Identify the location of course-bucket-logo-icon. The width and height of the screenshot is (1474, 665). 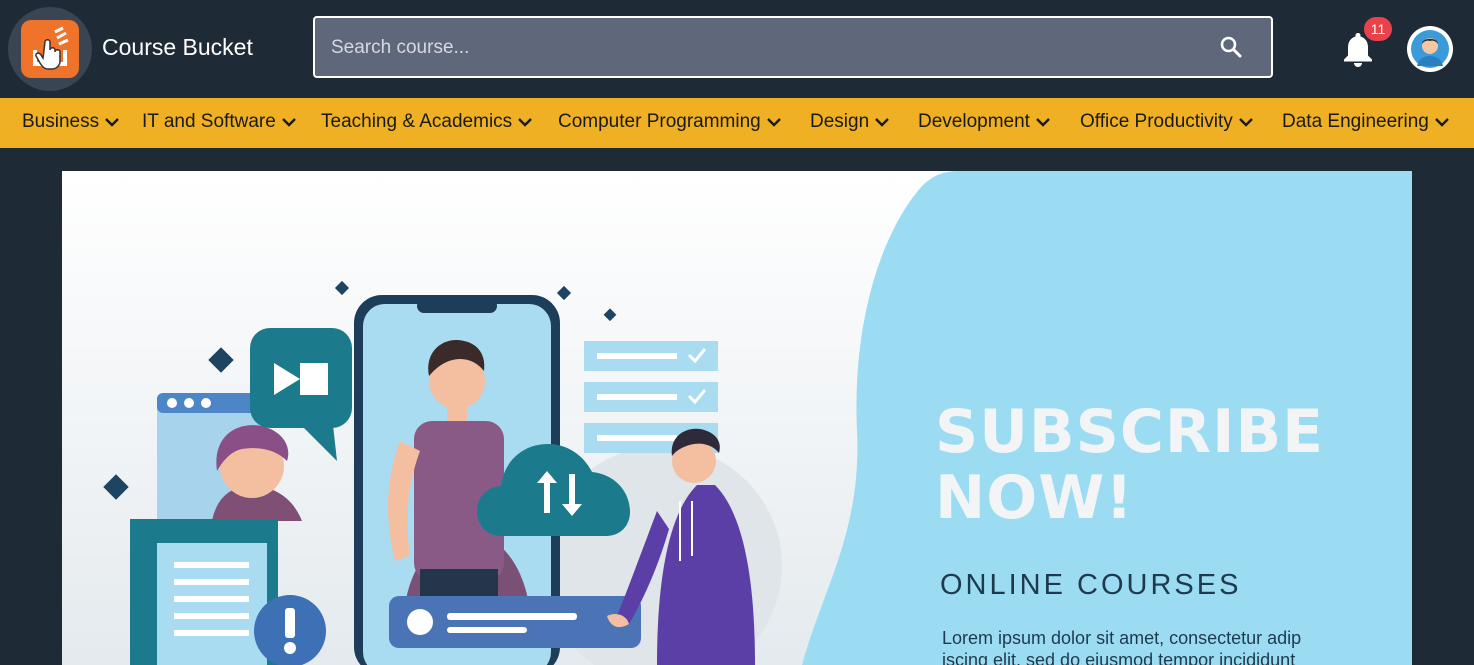
(50, 49).